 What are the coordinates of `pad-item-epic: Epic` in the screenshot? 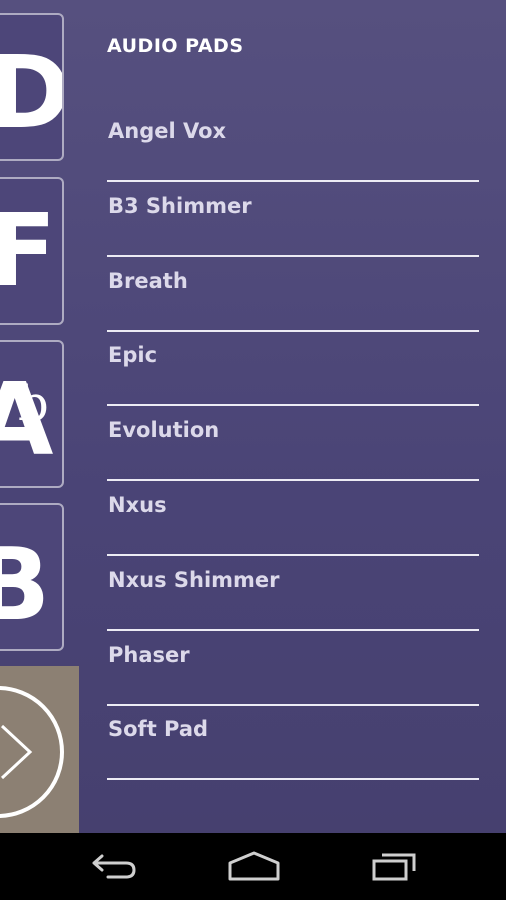 It's located at (293, 368).